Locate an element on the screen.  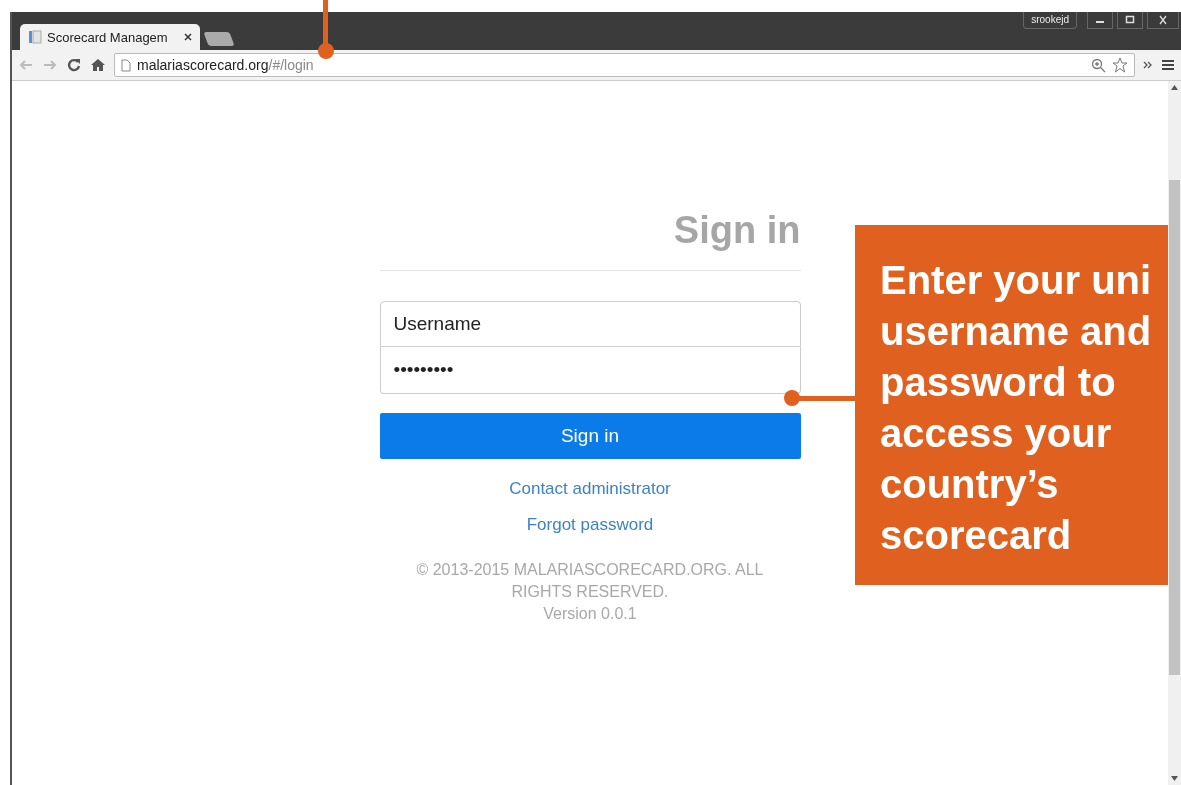
down-arrow-icon is located at coordinates (1174, 778).